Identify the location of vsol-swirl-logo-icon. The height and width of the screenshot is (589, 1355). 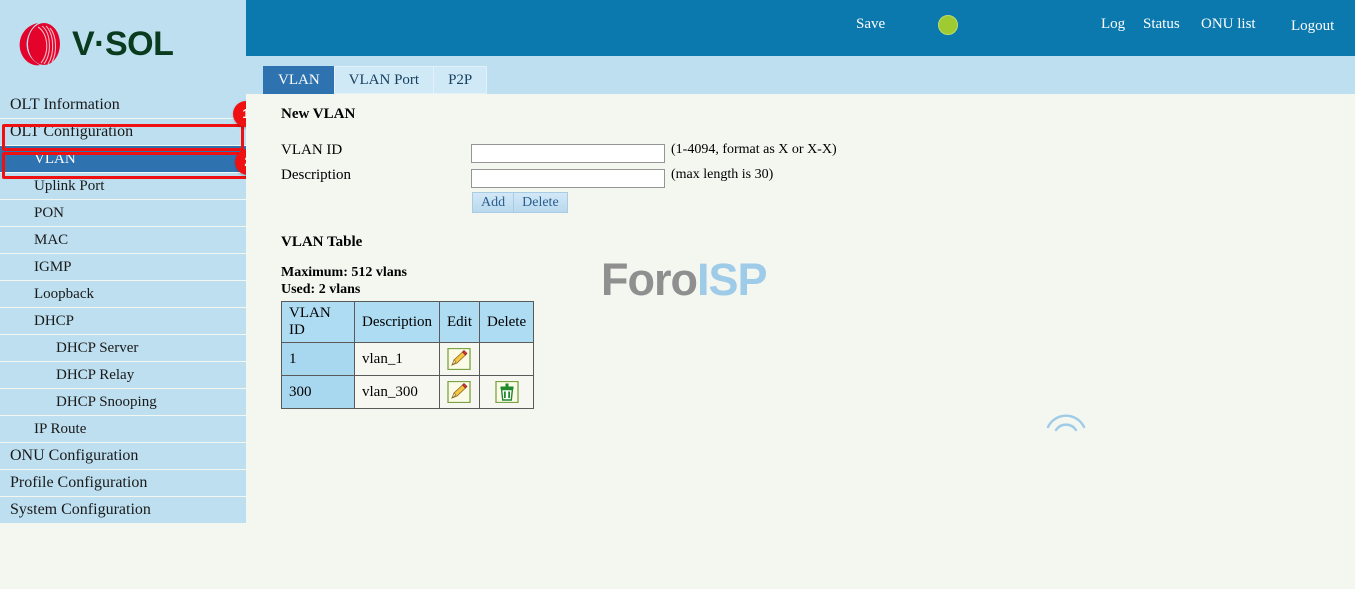
(39, 44).